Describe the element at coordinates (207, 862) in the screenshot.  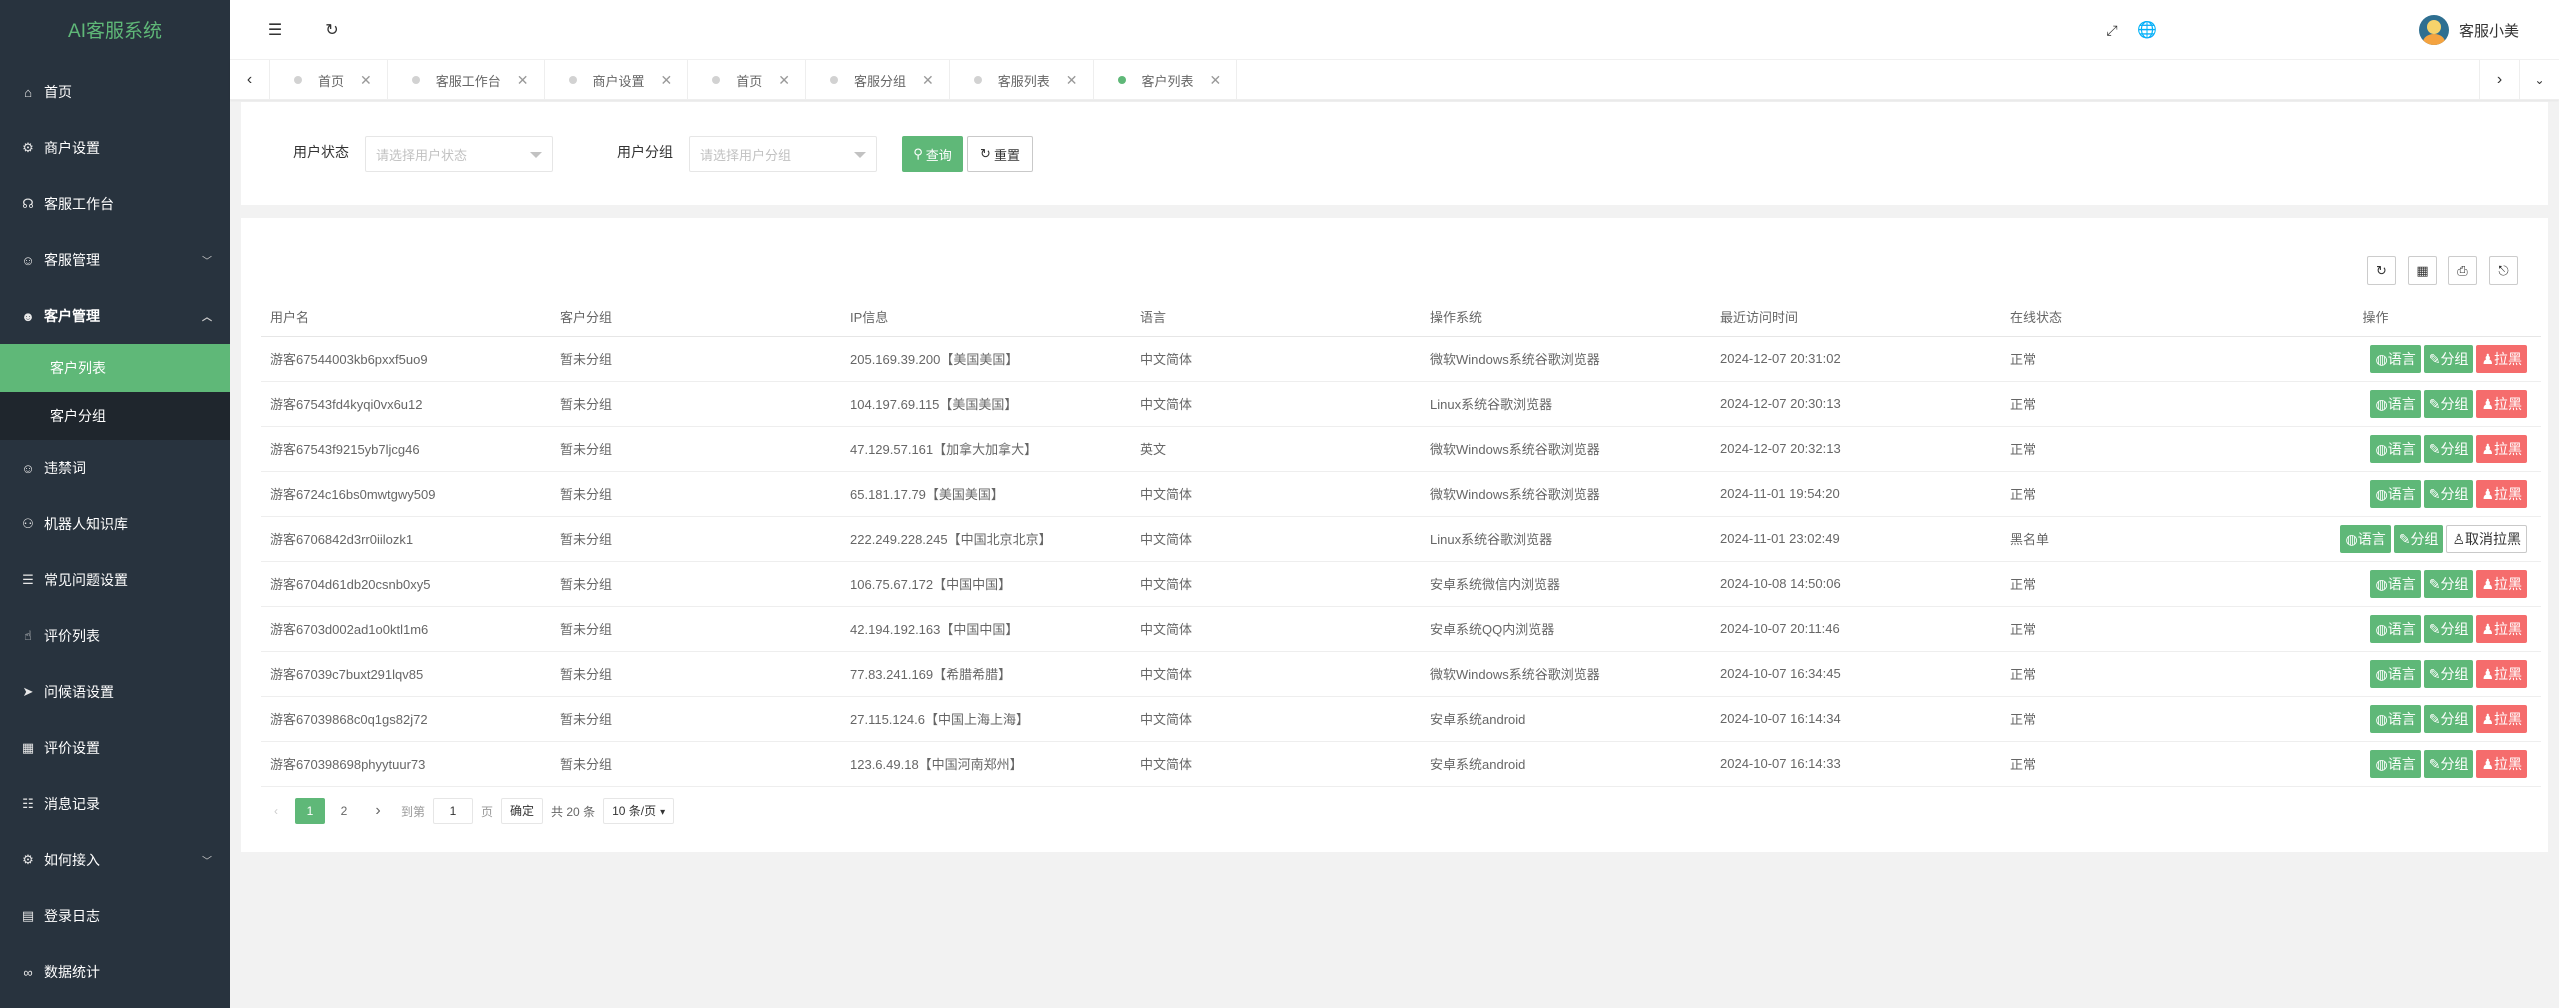
I see `chevron-down-icon: ﹀` at that location.